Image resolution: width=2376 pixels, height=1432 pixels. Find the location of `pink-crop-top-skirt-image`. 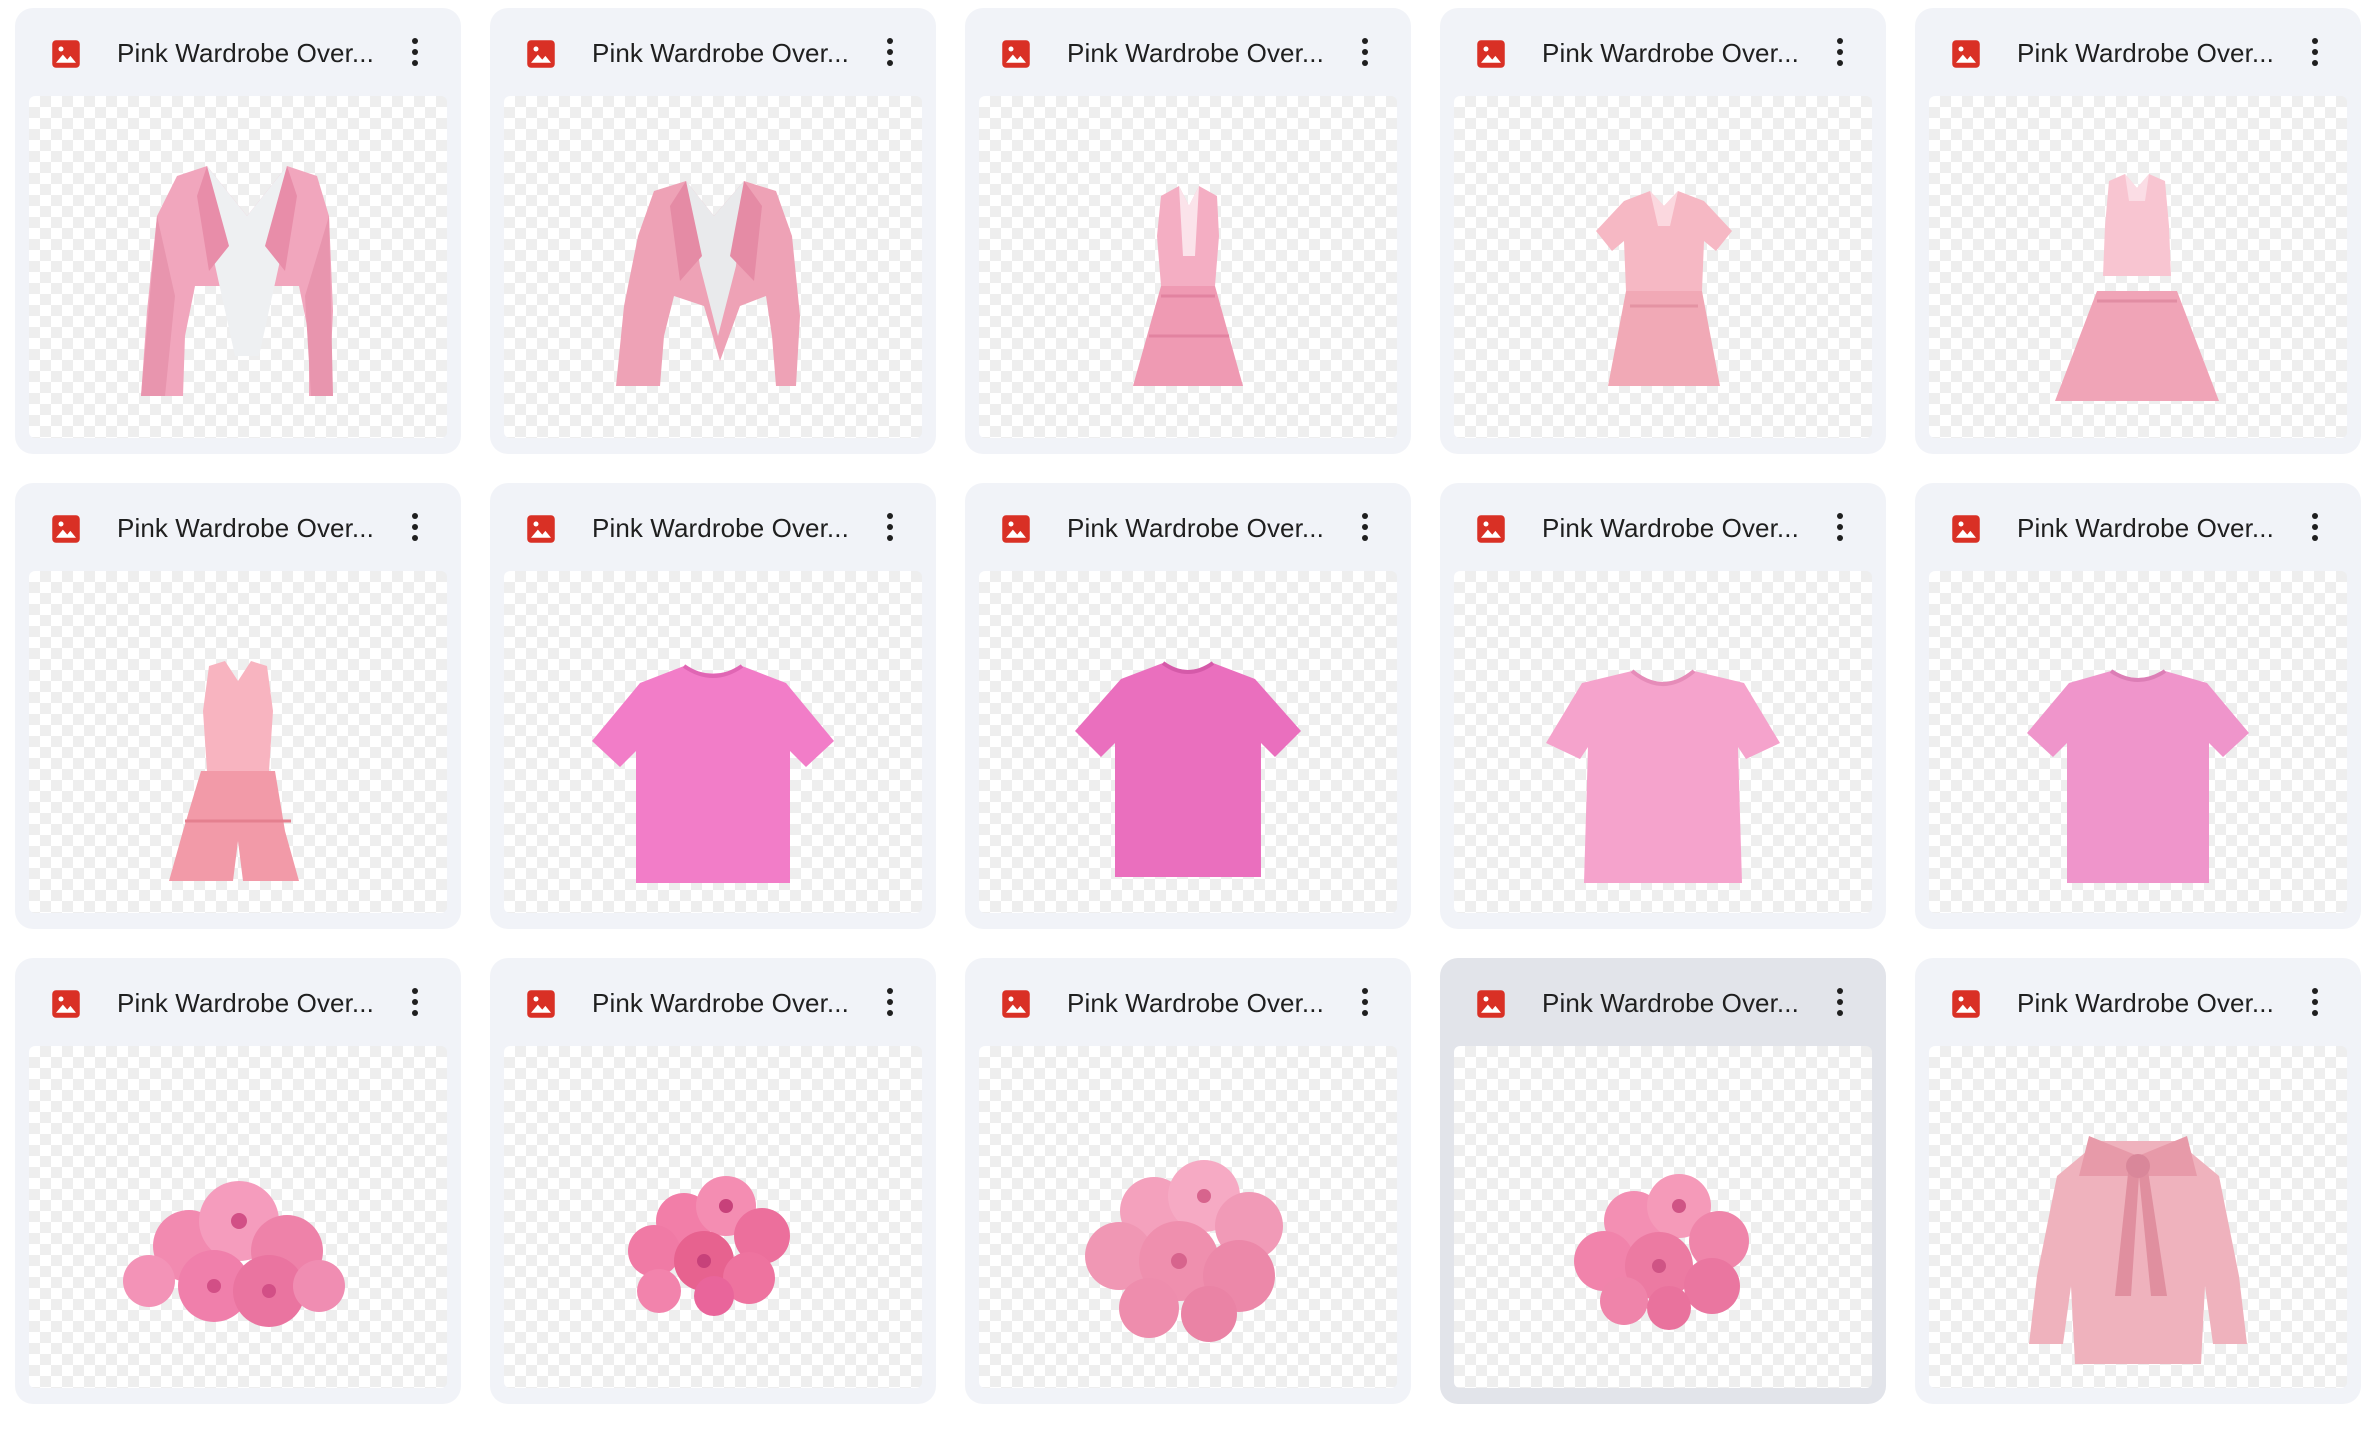

pink-crop-top-skirt-image is located at coordinates (2137, 287).